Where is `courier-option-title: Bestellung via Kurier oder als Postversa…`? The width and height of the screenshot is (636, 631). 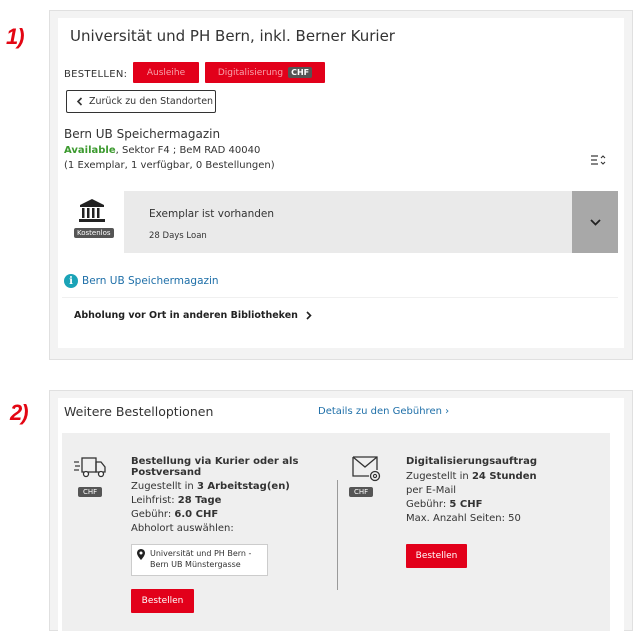 courier-option-title: Bestellung via Kurier oder als Postversa… is located at coordinates (215, 467).